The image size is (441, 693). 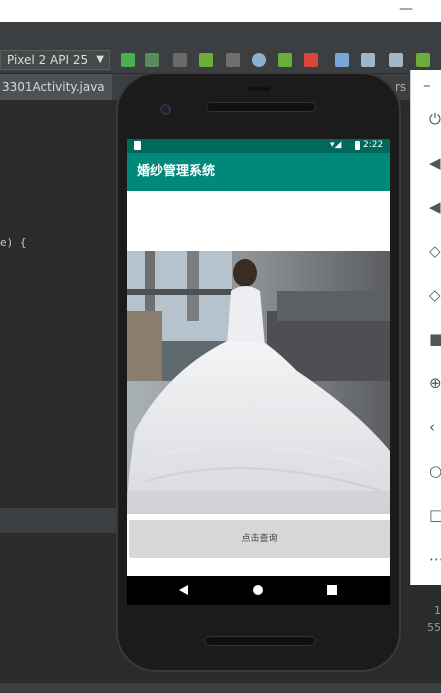 What do you see at coordinates (183, 590) in the screenshot?
I see `nav-back-icon` at bounding box center [183, 590].